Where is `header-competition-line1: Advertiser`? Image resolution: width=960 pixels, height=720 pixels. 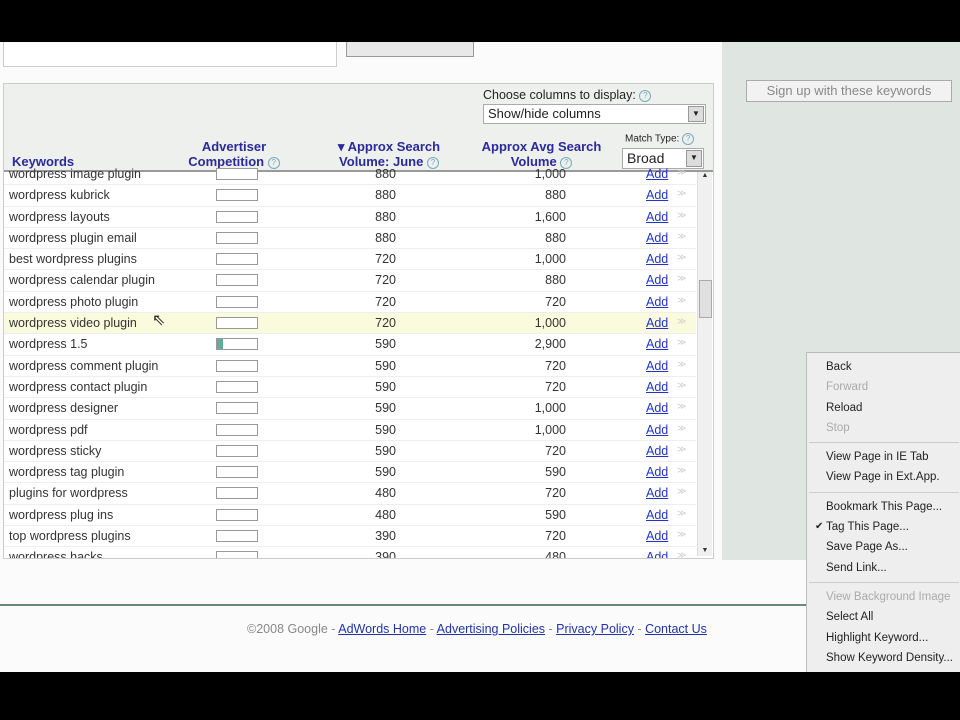 header-competition-line1: Advertiser is located at coordinates (234, 146).